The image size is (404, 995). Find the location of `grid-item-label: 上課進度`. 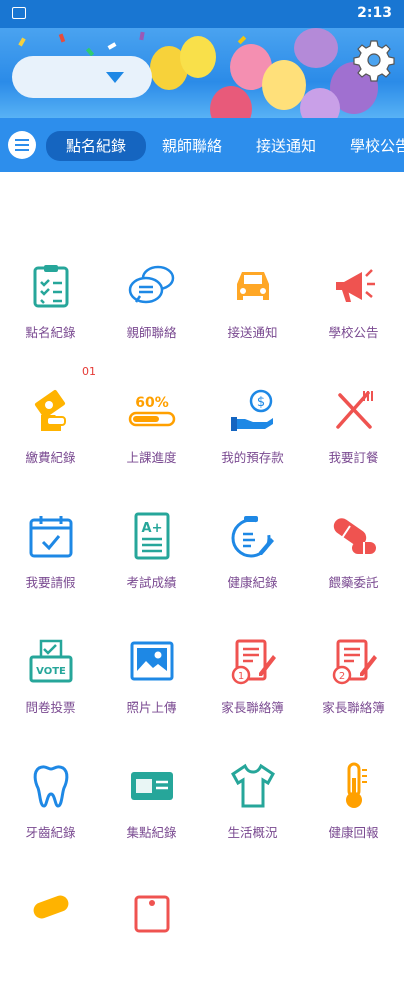

grid-item-label: 上課進度 is located at coordinates (151, 457).